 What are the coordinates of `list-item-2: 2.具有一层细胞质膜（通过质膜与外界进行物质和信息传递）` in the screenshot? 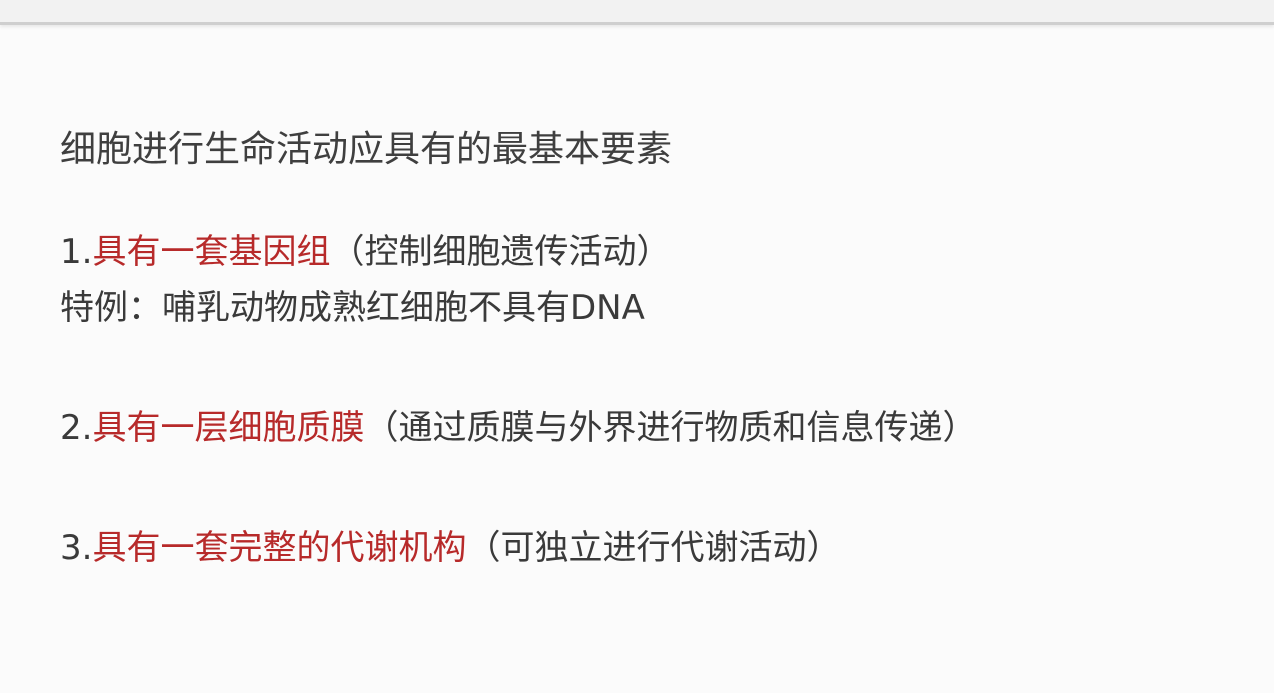 It's located at (650, 428).